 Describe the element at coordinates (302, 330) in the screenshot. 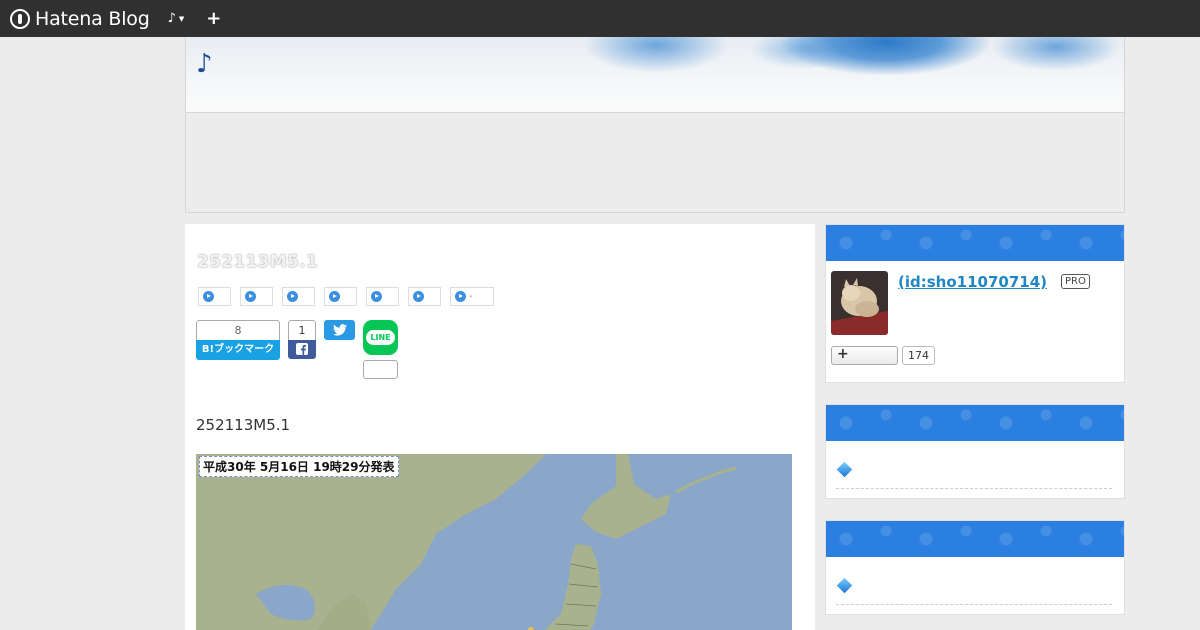

I see `facebook-share-count: 1` at that location.